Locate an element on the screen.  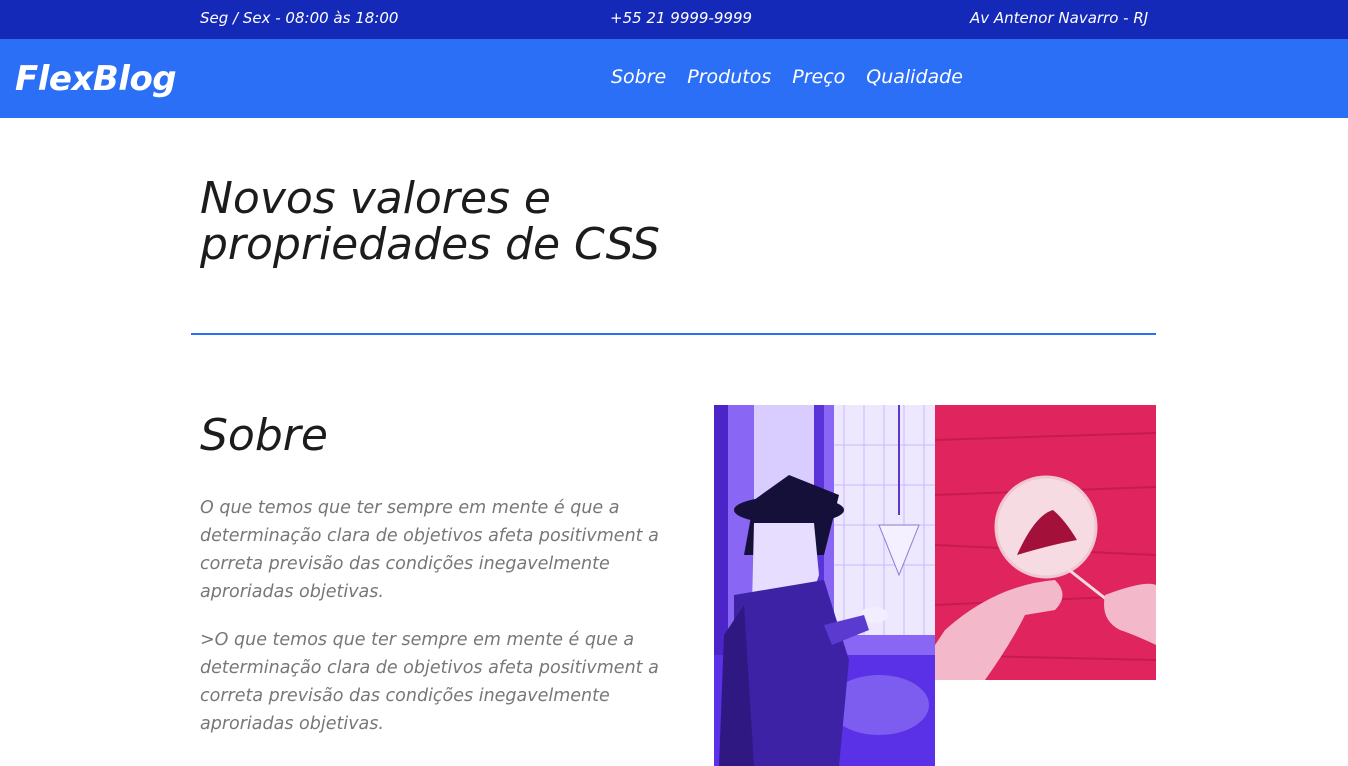
business-hours: Seg / Sex - 08:00 às 18:00 is located at coordinates (299, 18).